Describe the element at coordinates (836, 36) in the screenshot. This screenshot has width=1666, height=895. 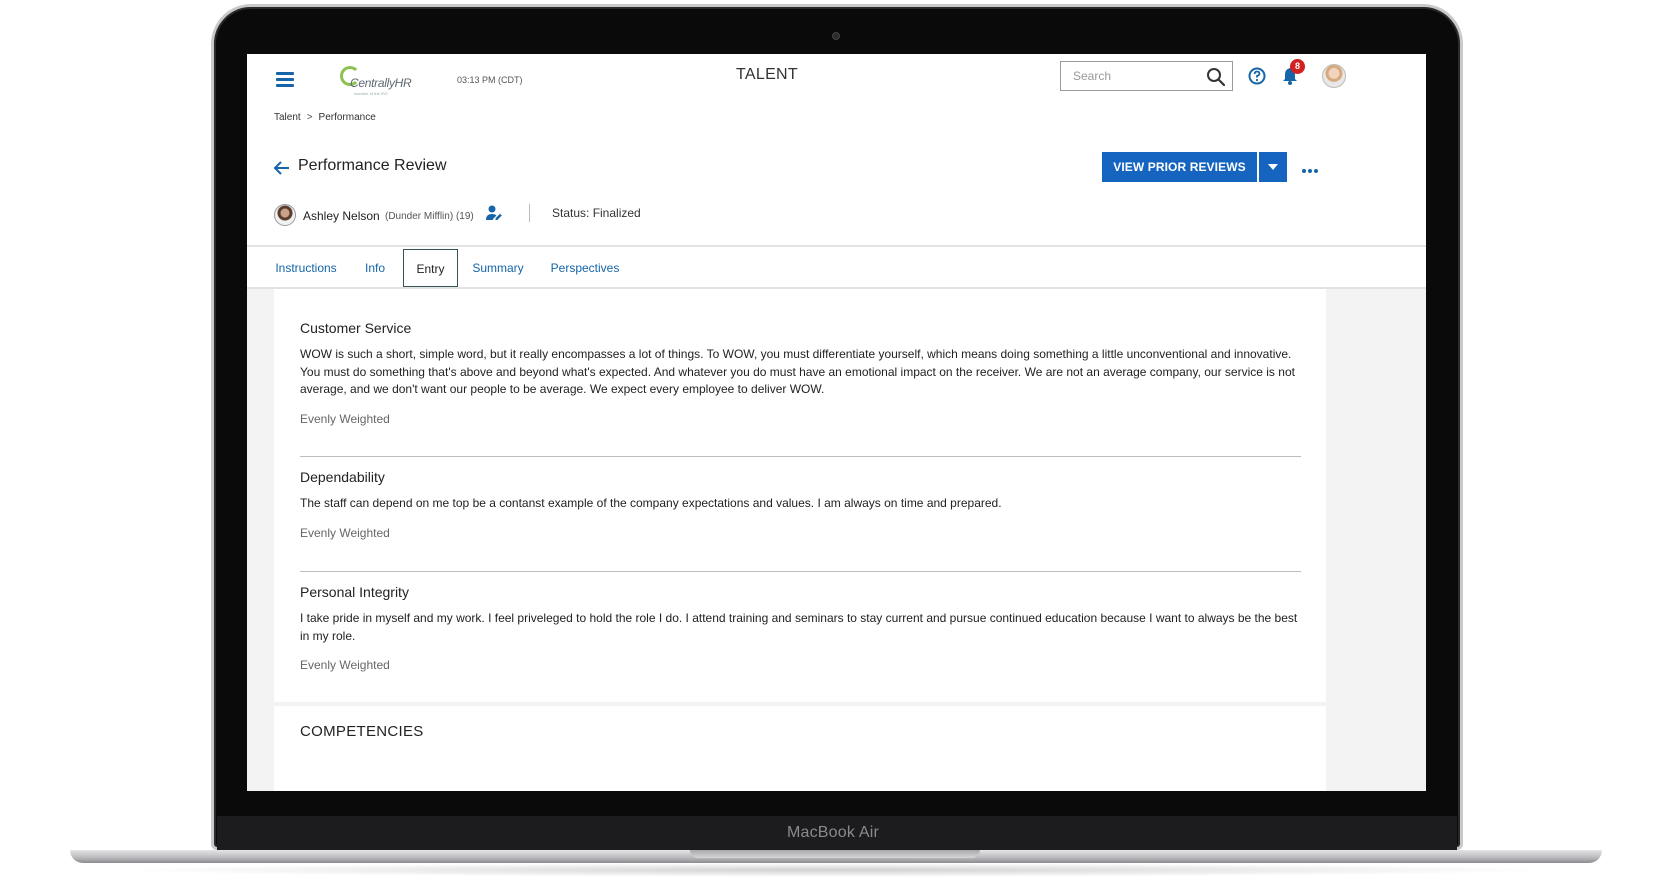
I see `camera-icon` at that location.